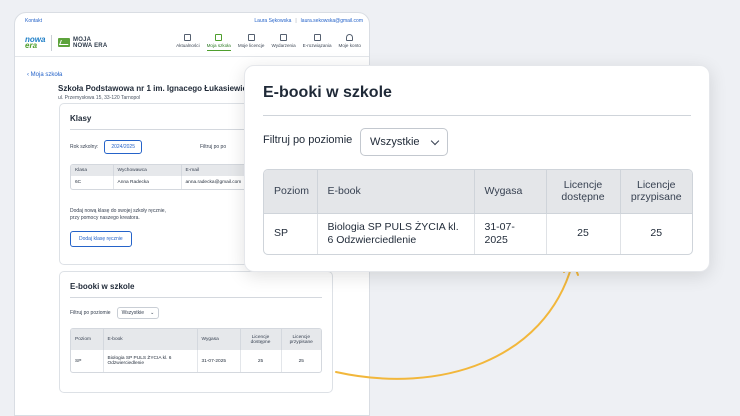  I want to click on cell-przypisane: 25, so click(656, 233).